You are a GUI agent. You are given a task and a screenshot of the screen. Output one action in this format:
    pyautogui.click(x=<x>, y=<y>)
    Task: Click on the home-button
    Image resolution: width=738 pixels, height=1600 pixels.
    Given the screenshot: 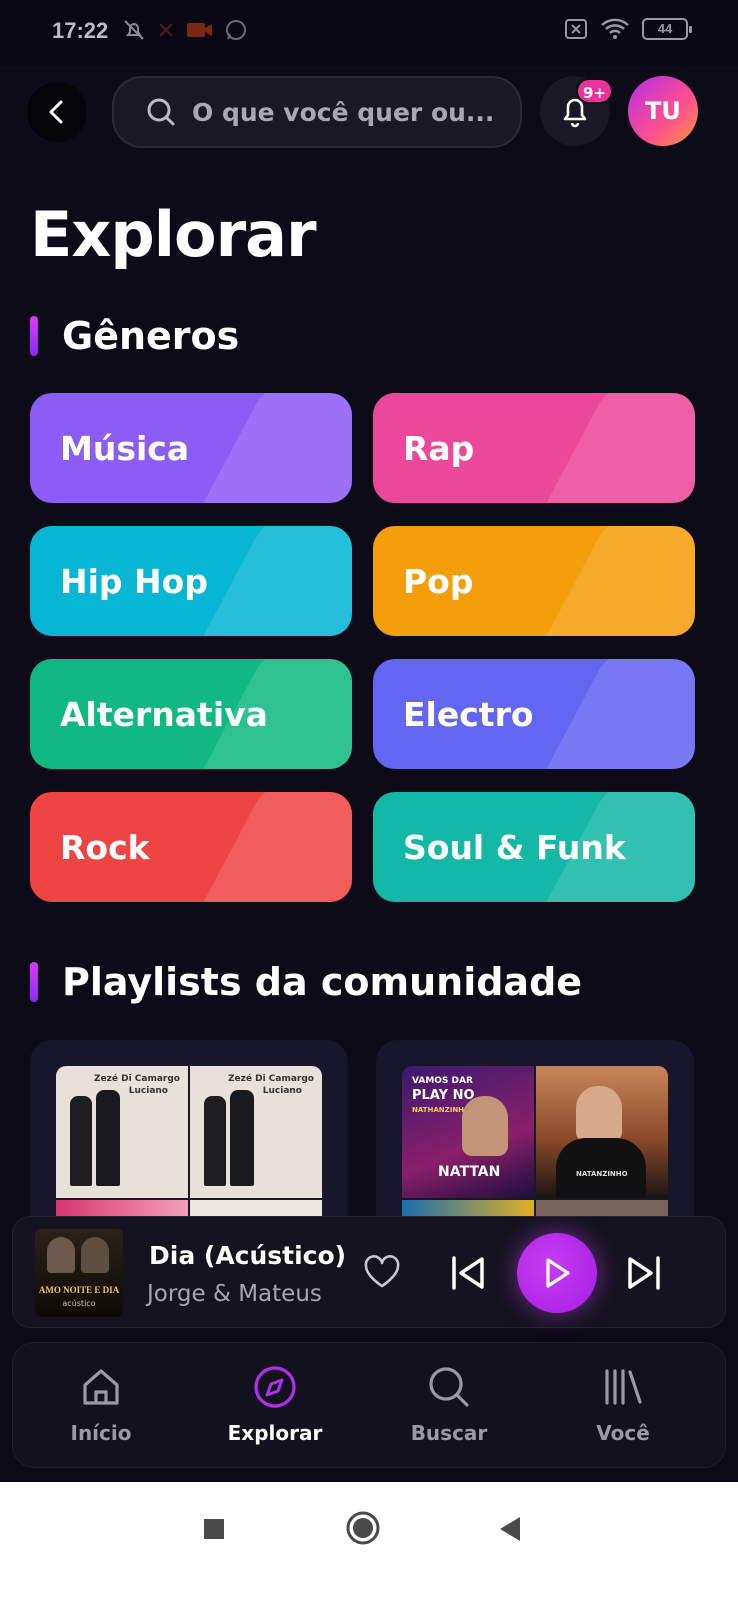 What is the action you would take?
    pyautogui.click(x=363, y=1530)
    